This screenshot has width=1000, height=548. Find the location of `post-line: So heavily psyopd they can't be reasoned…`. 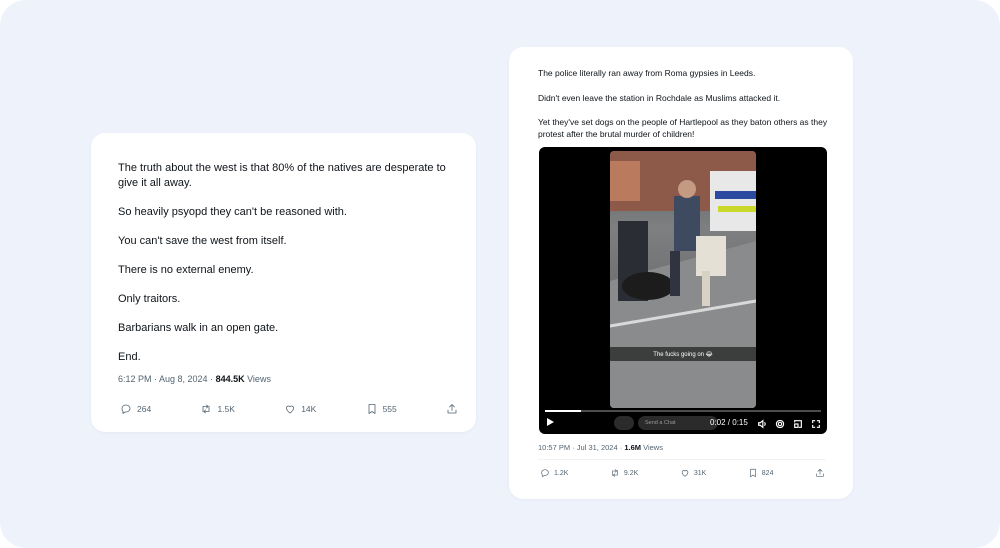

post-line: So heavily psyopd they can't be reasoned… is located at coordinates (232, 211).